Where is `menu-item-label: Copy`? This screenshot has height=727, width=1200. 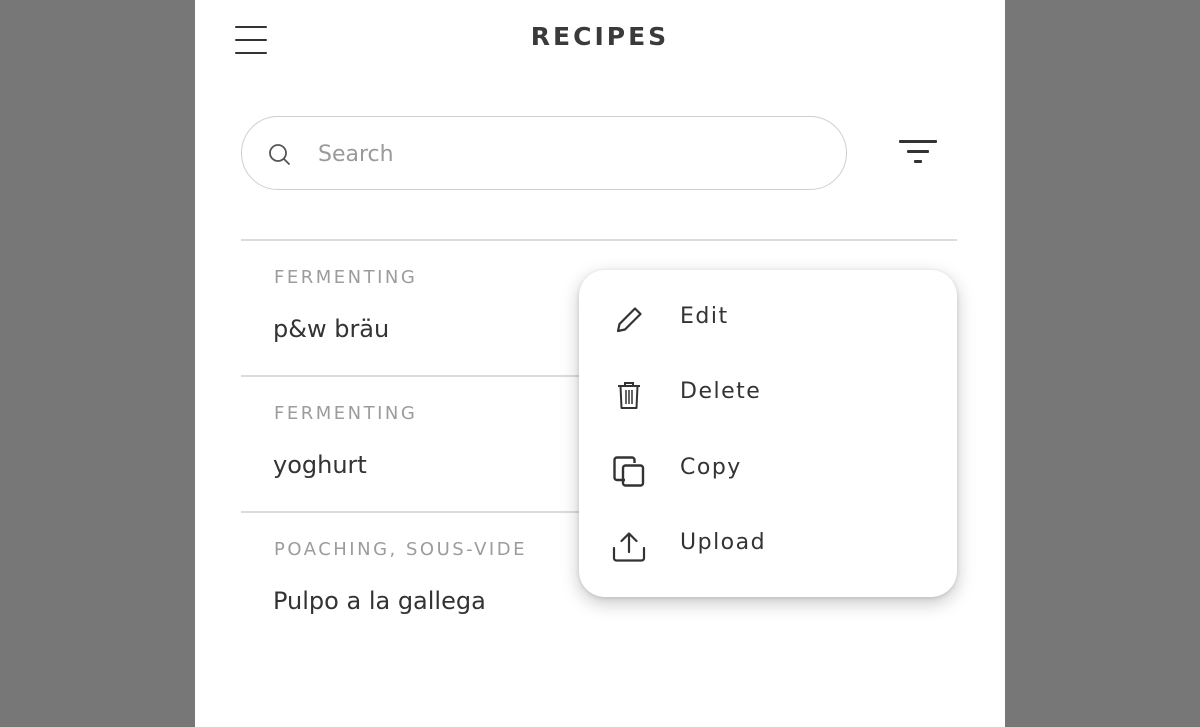 menu-item-label: Copy is located at coordinates (711, 467).